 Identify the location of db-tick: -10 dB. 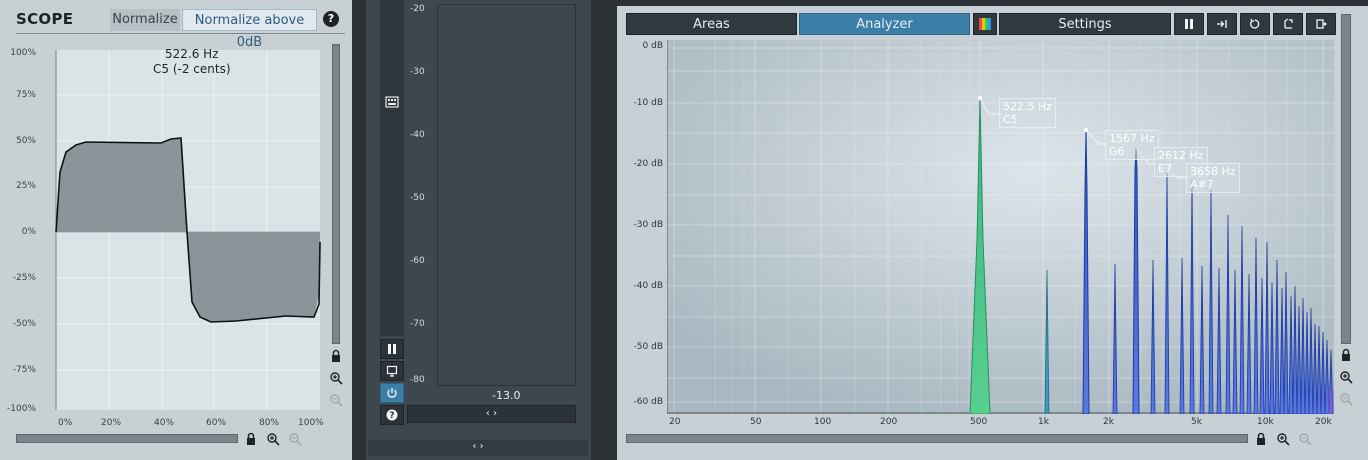
(648, 103).